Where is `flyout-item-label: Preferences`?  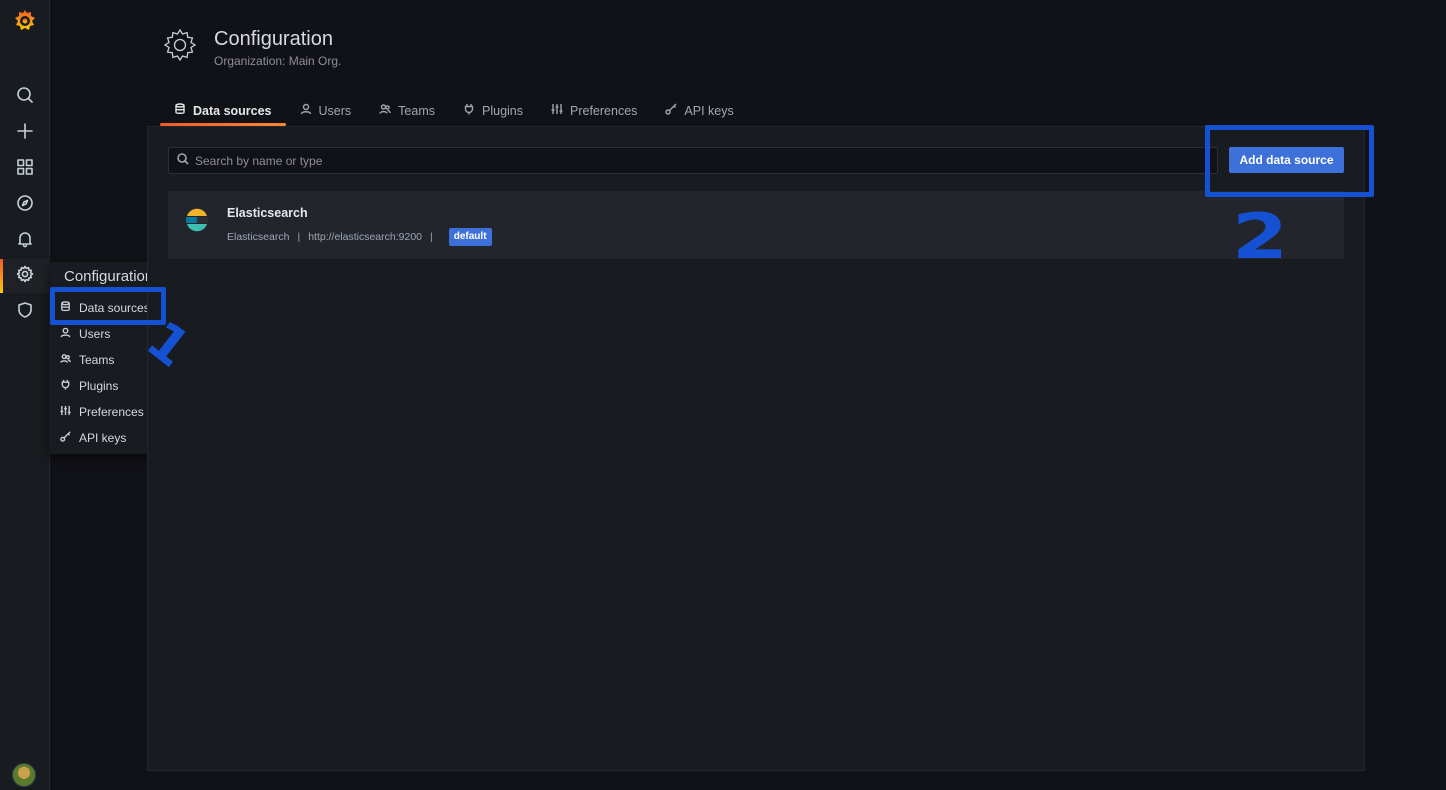
flyout-item-label: Preferences is located at coordinates (111, 412).